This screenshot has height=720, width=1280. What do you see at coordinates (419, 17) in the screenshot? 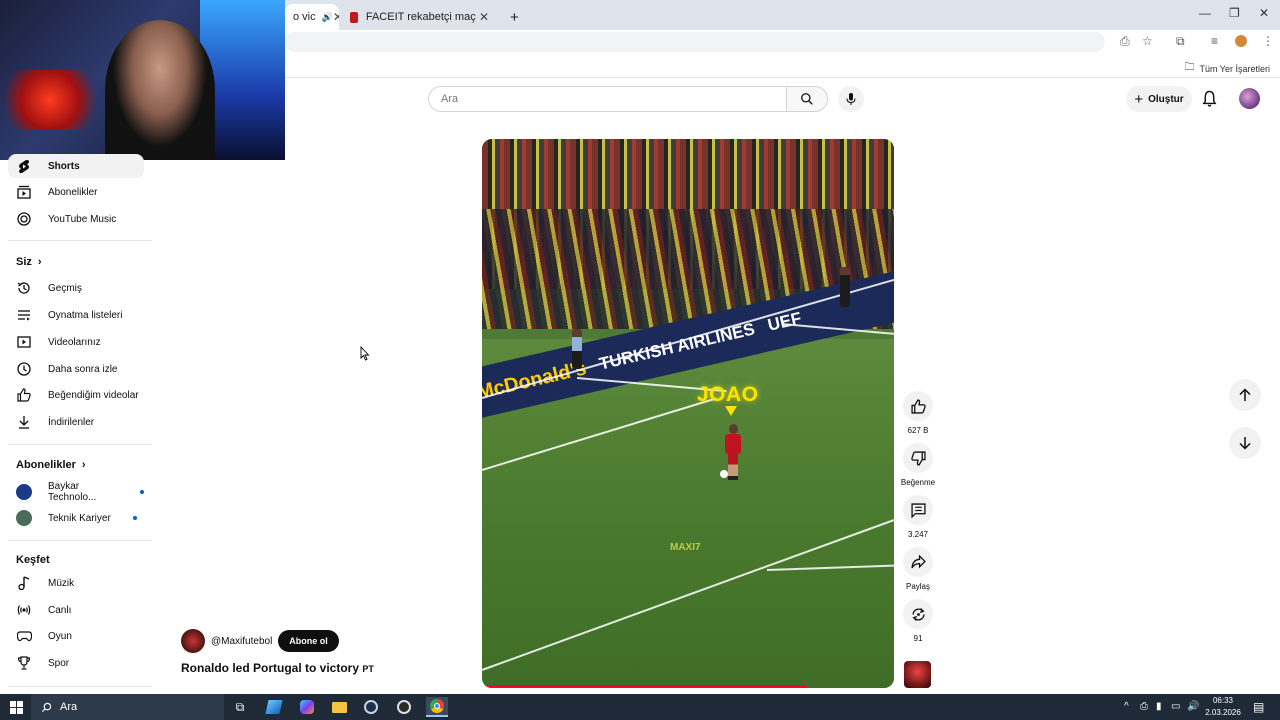
I see `tab-faceit: FACEIT rekabetçi maç - FACEIT ✕` at bounding box center [419, 17].